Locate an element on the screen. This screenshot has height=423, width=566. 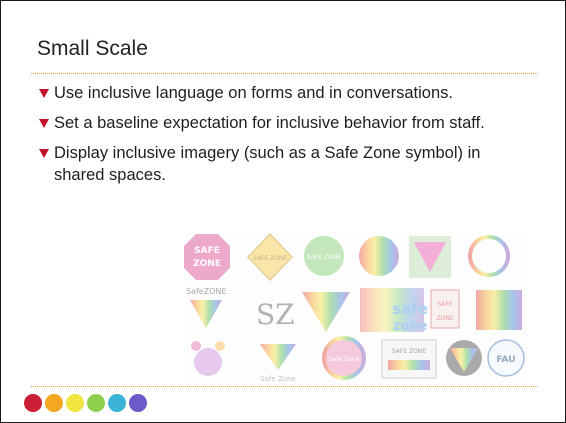
blue-dot-icon is located at coordinates (117, 403).